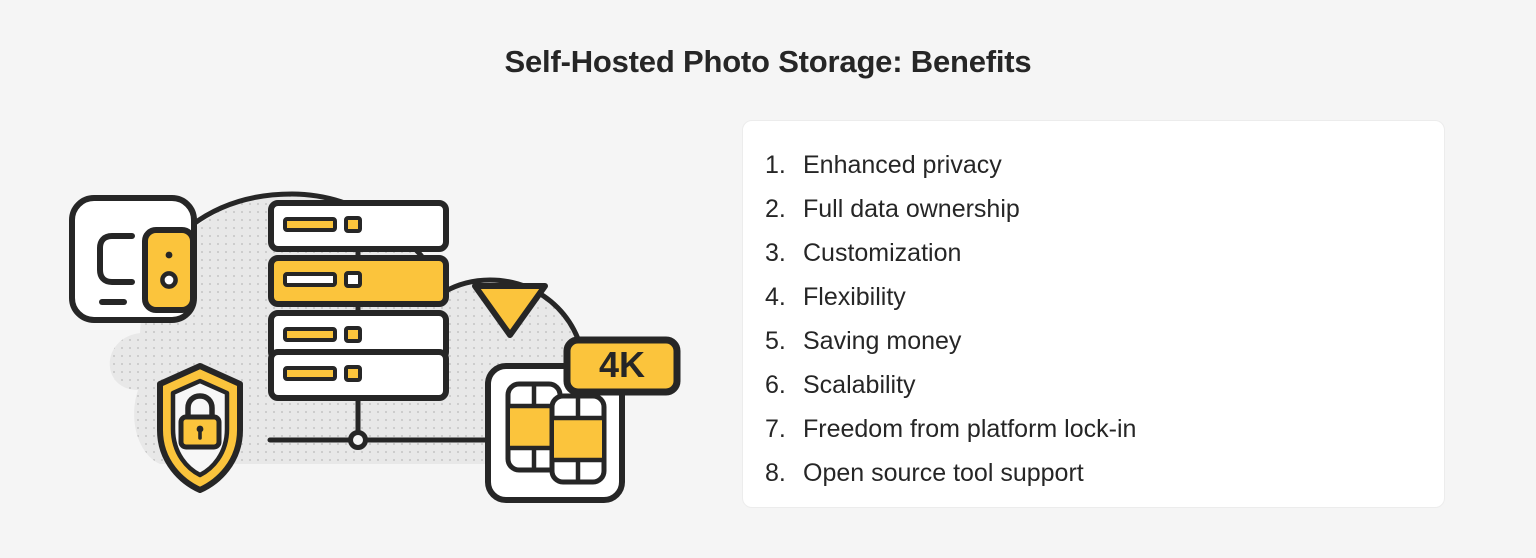 The image size is (1536, 558). I want to click on benefit-label: Enhanced privacy, so click(902, 165).